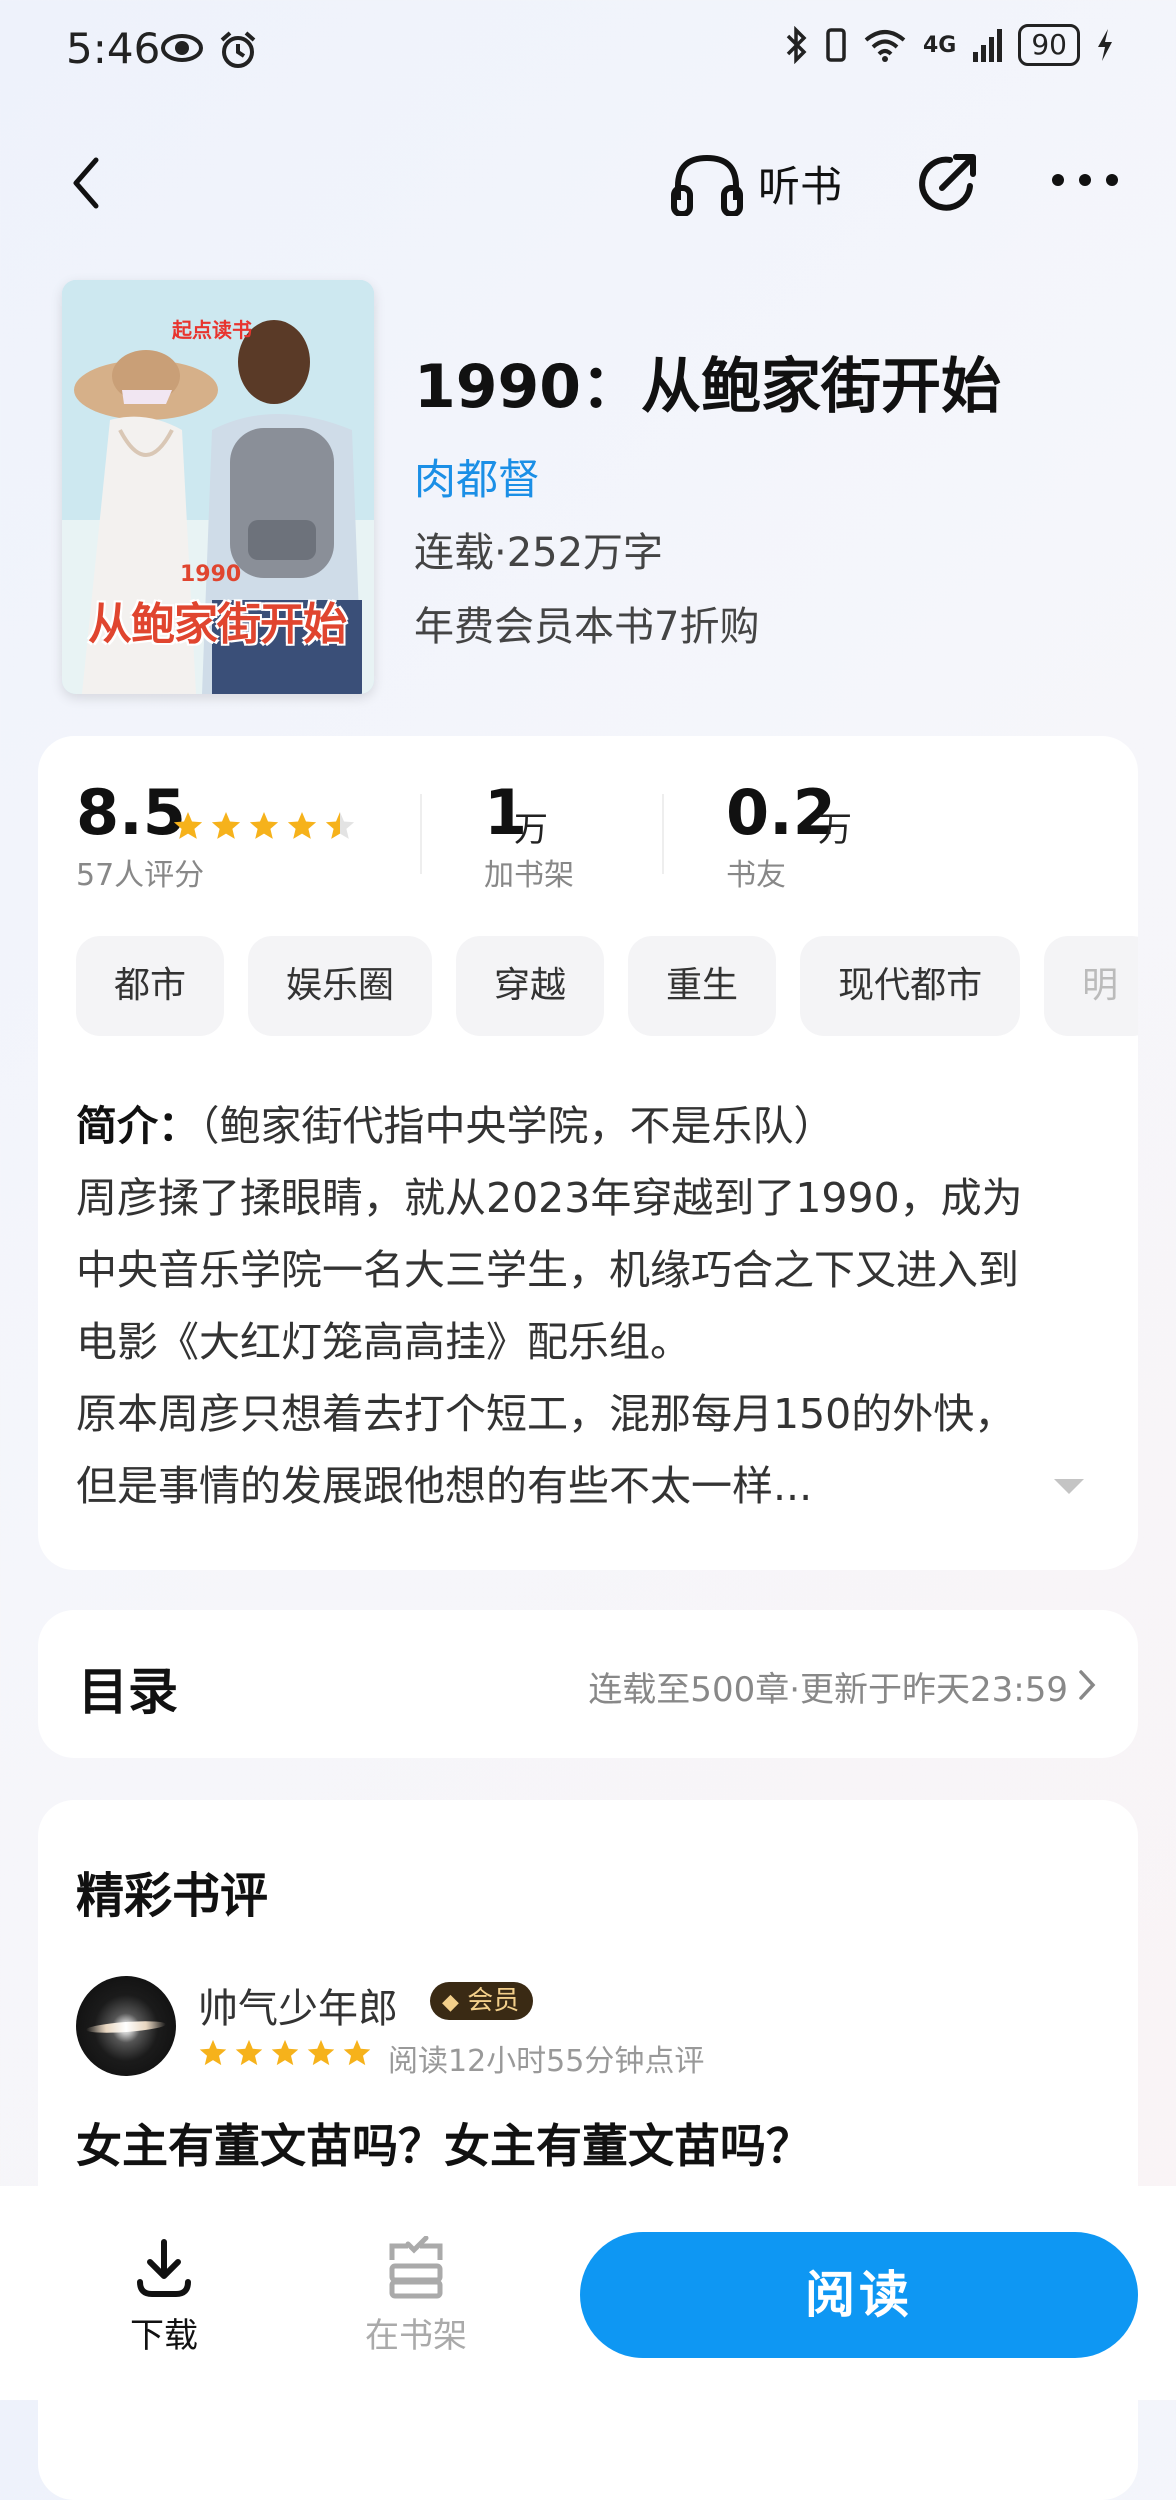 The width and height of the screenshot is (1176, 2500). I want to click on avatar, so click(126, 2026).